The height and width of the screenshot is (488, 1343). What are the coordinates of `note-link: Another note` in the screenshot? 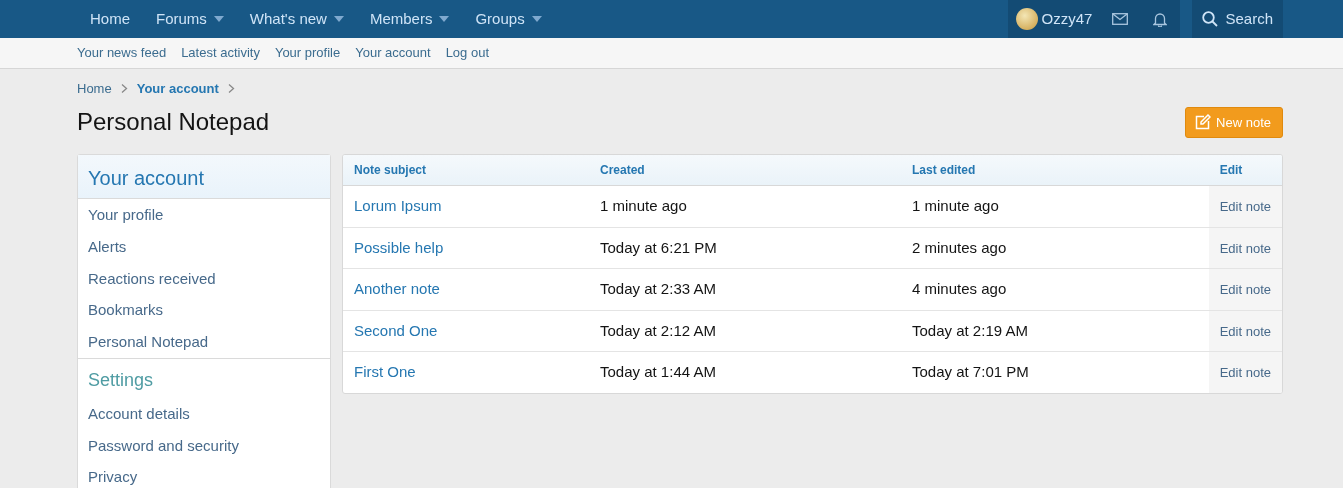 It's located at (397, 288).